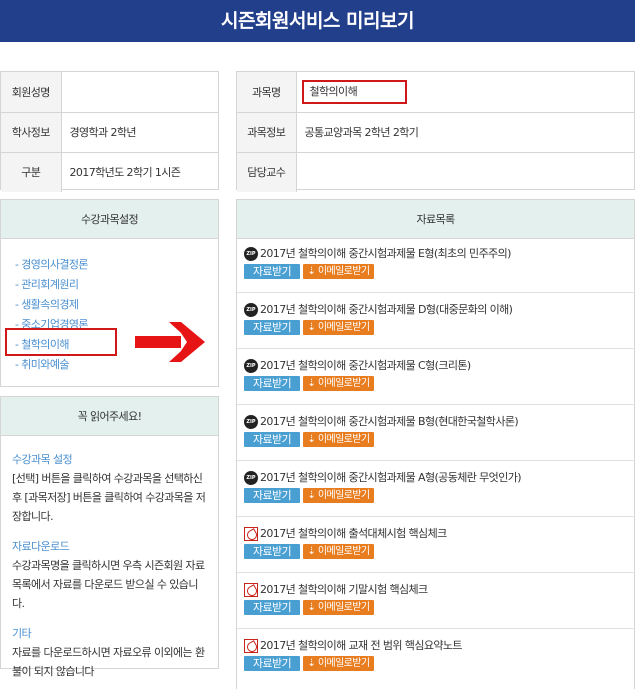 Image resolution: width=635 pixels, height=689 pixels. I want to click on member-info-table: 회원성명 학사정보 경영학과 2학년 구분 2017학년도 2학기 1시즌, so click(109, 132).